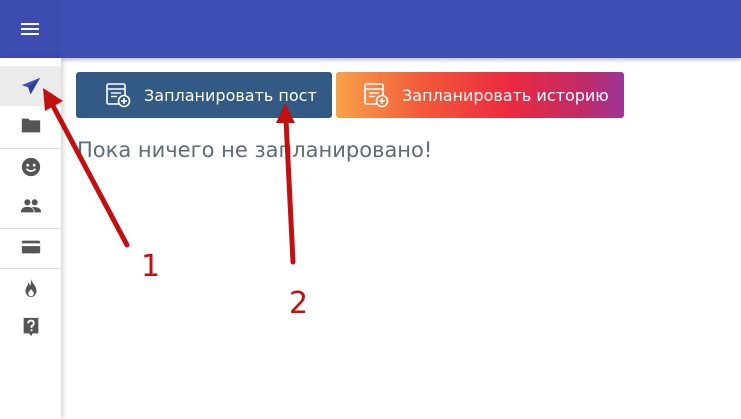  I want to click on schedule-post-label: Запланировать пост, so click(230, 95).